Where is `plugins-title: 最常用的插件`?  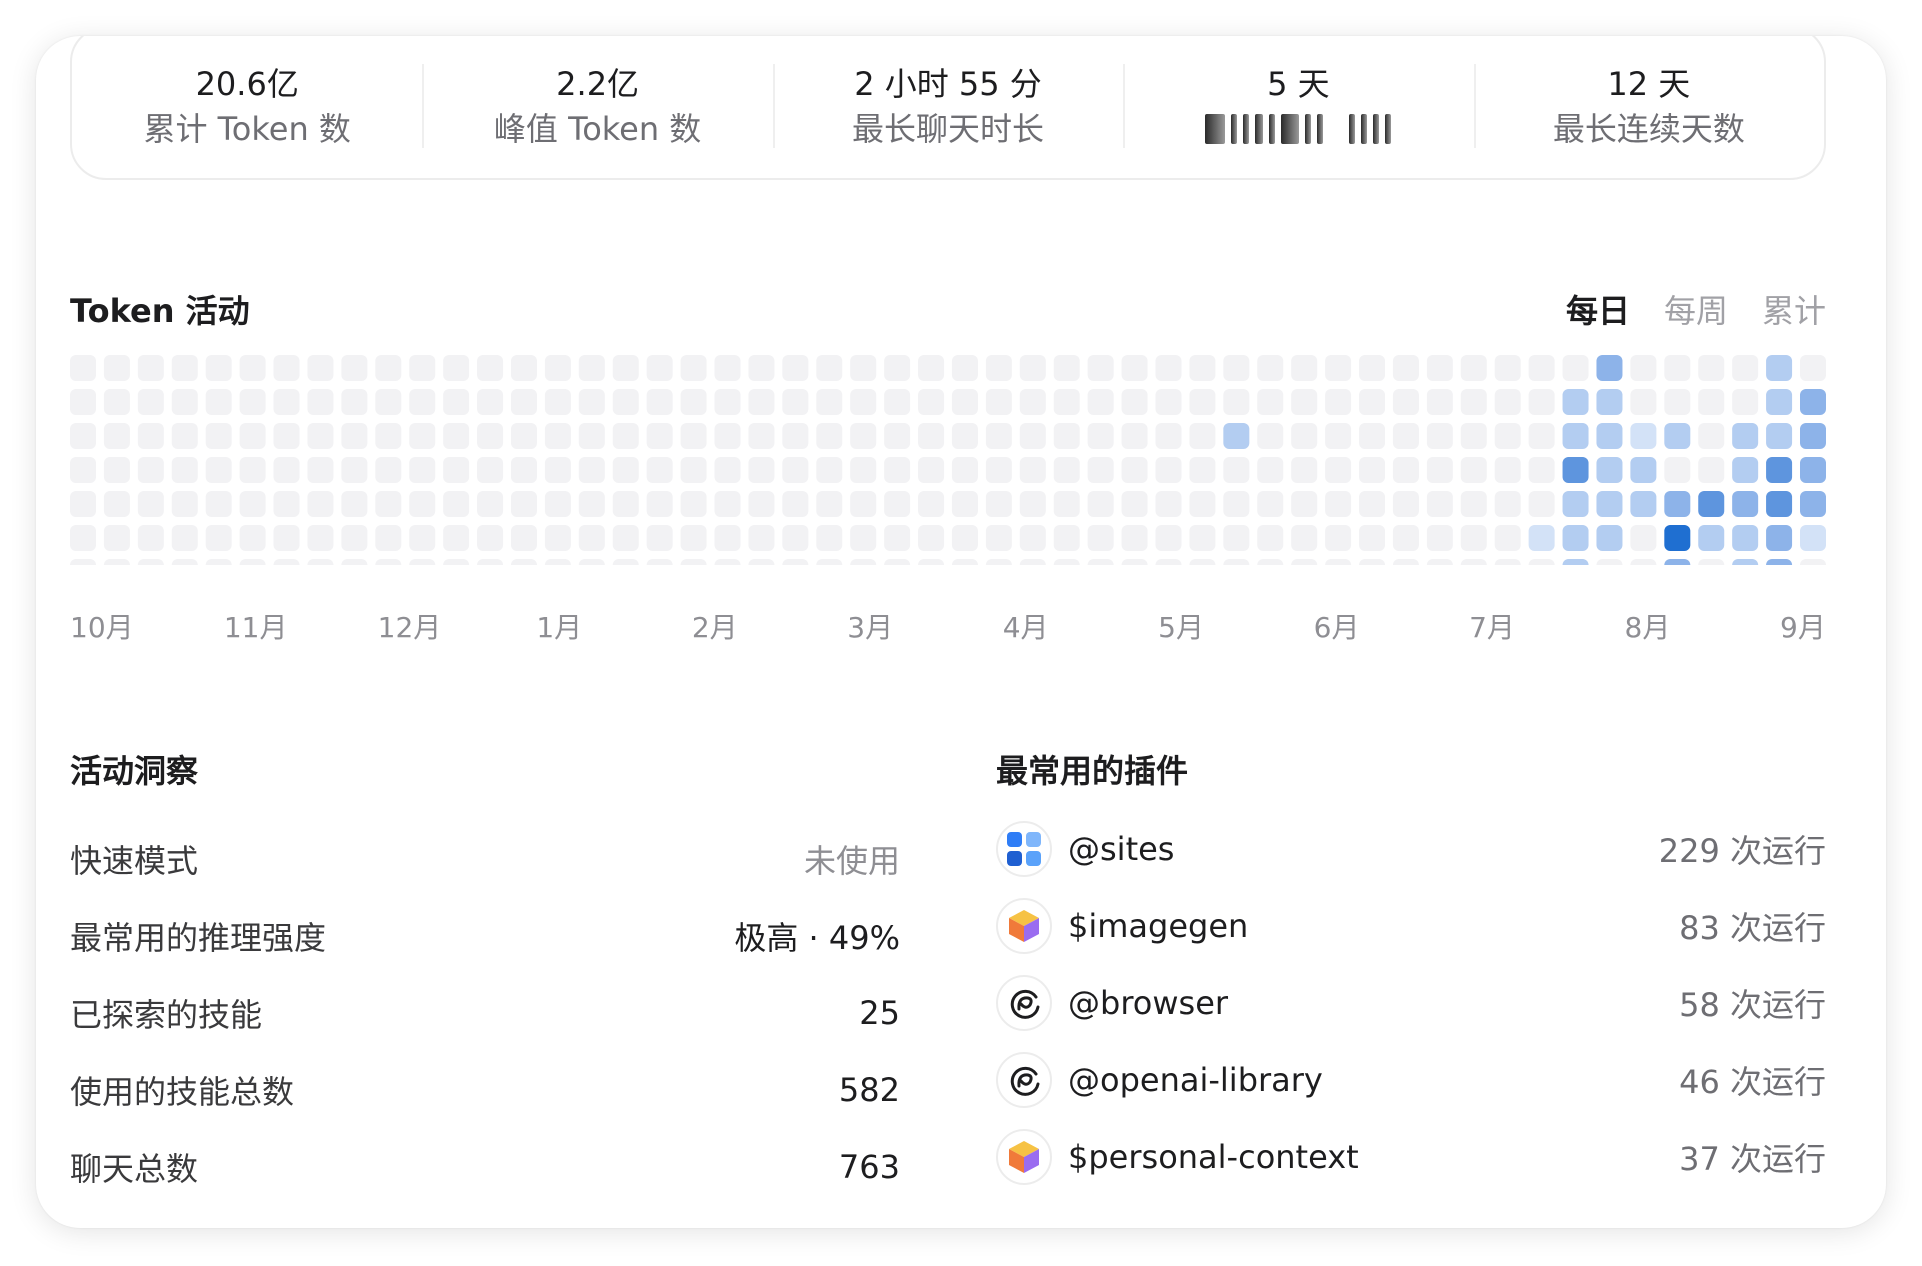
plugins-title: 最常用的插件 is located at coordinates (1092, 771).